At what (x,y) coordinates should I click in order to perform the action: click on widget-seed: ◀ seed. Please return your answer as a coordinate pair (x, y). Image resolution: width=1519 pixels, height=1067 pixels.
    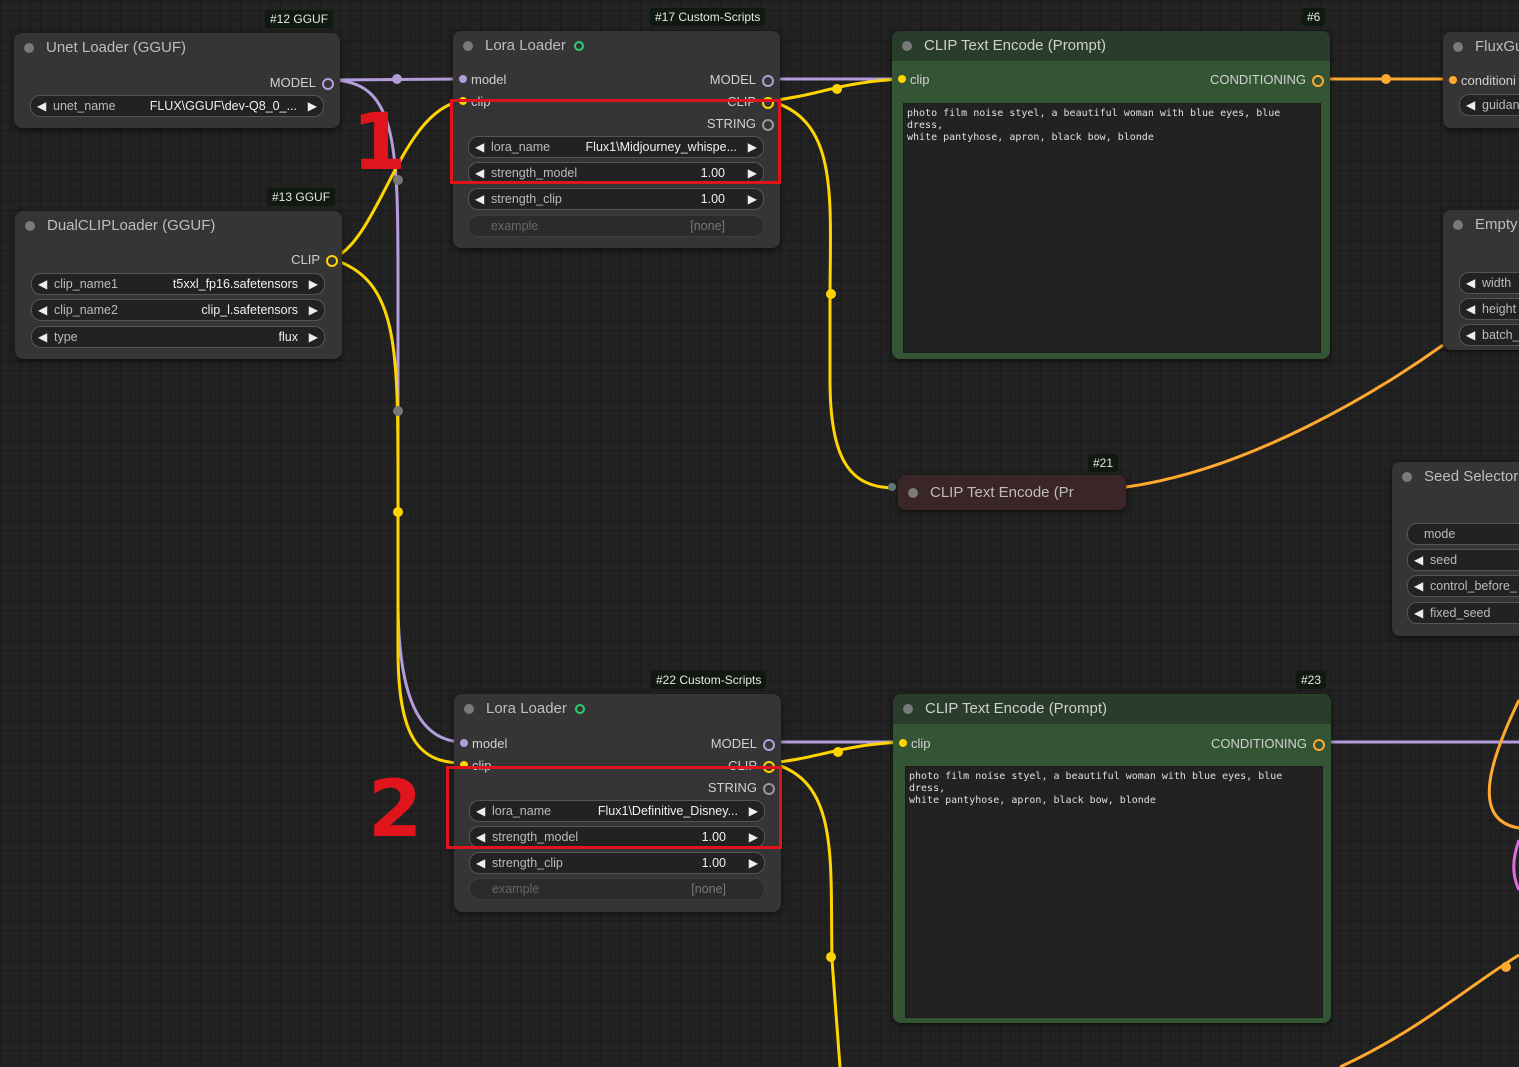
    Looking at the image, I should click on (1463, 560).